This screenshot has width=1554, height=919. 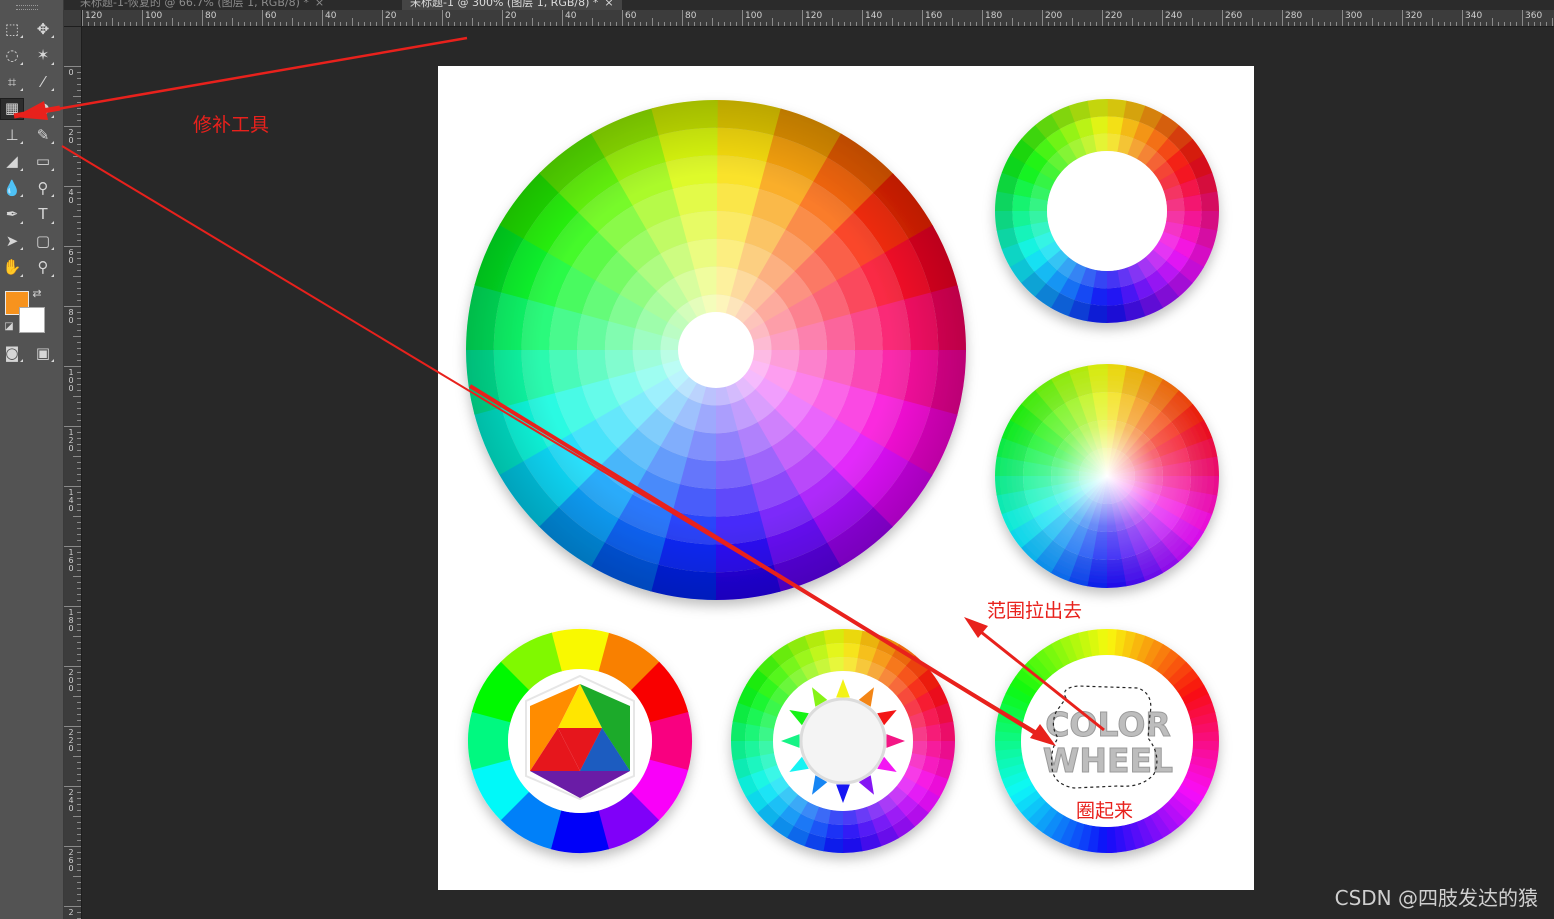 I want to click on ruler-label: 0, so click(x=71, y=72).